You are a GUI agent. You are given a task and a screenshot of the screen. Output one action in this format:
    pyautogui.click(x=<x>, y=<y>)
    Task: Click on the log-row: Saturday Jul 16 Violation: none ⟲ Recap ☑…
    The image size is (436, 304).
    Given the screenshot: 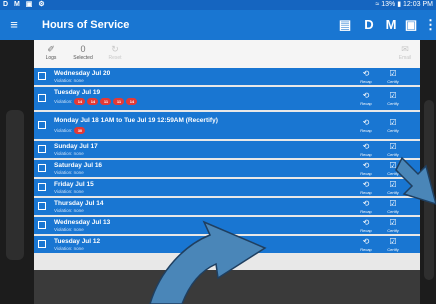 What is the action you would take?
    pyautogui.click(x=227, y=168)
    